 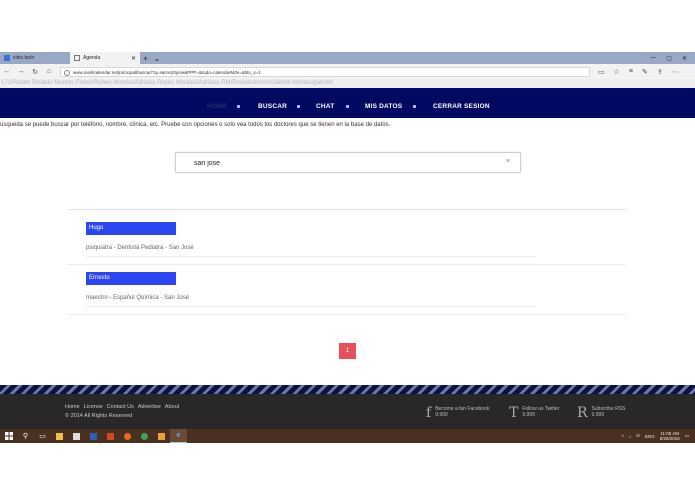 I want to click on footer-link-home: Home, so click(x=72, y=407).